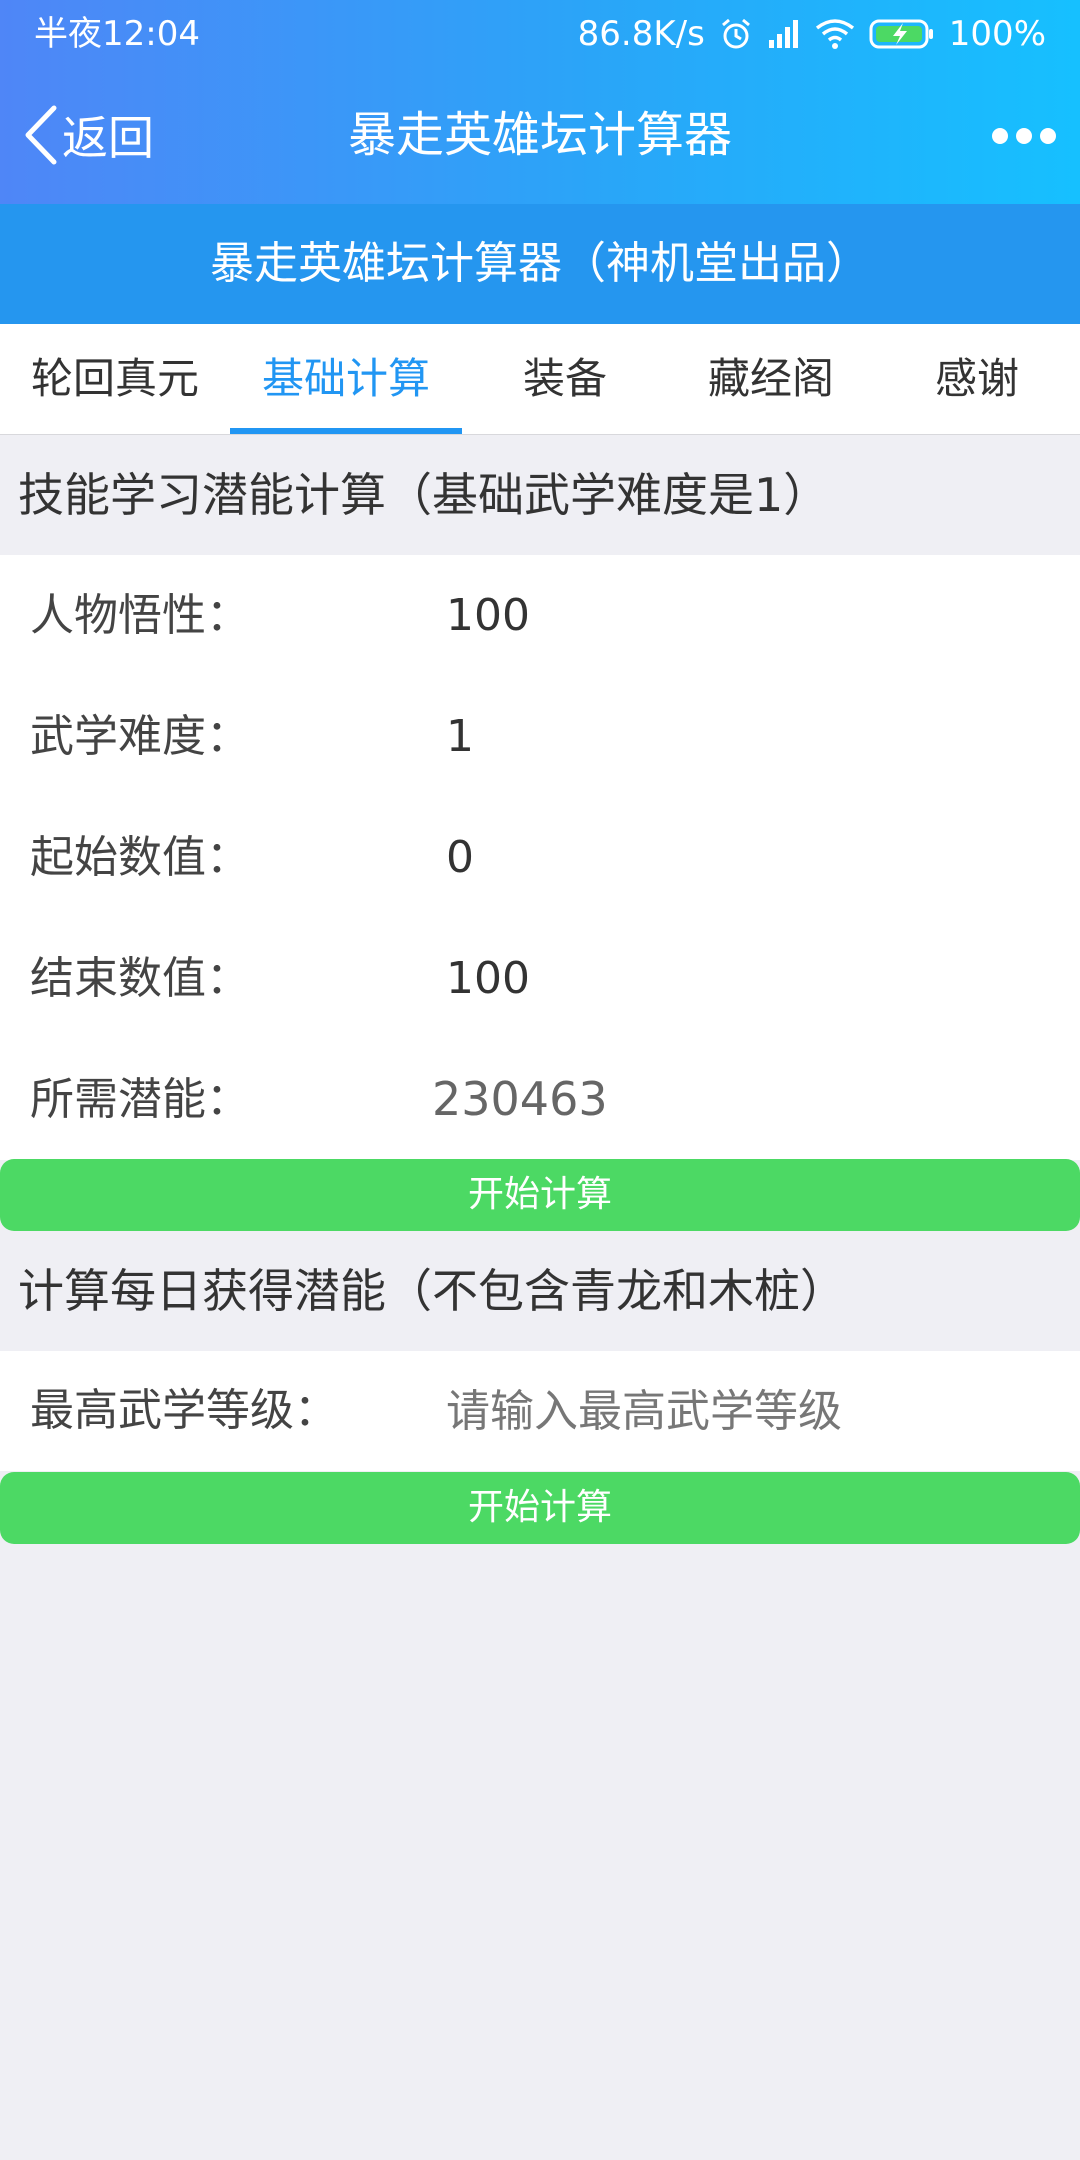 This screenshot has height=2160, width=1080. What do you see at coordinates (746, 1411) in the screenshot?
I see `max-level-input` at bounding box center [746, 1411].